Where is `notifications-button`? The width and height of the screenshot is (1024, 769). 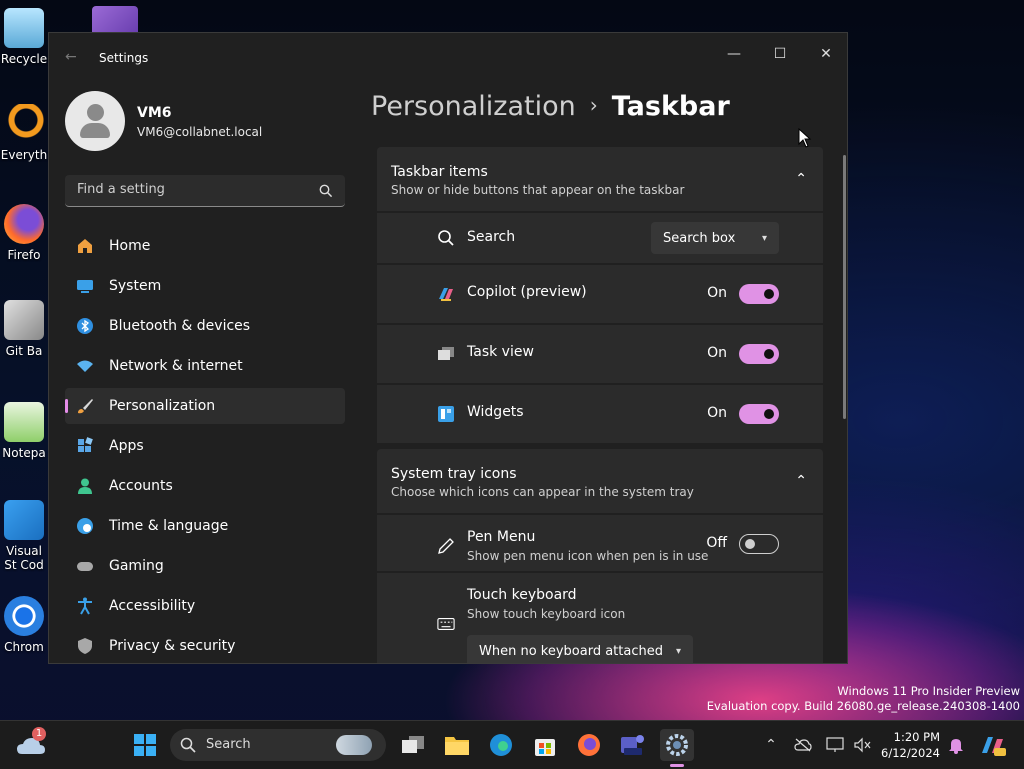
notifications-button is located at coordinates (956, 745).